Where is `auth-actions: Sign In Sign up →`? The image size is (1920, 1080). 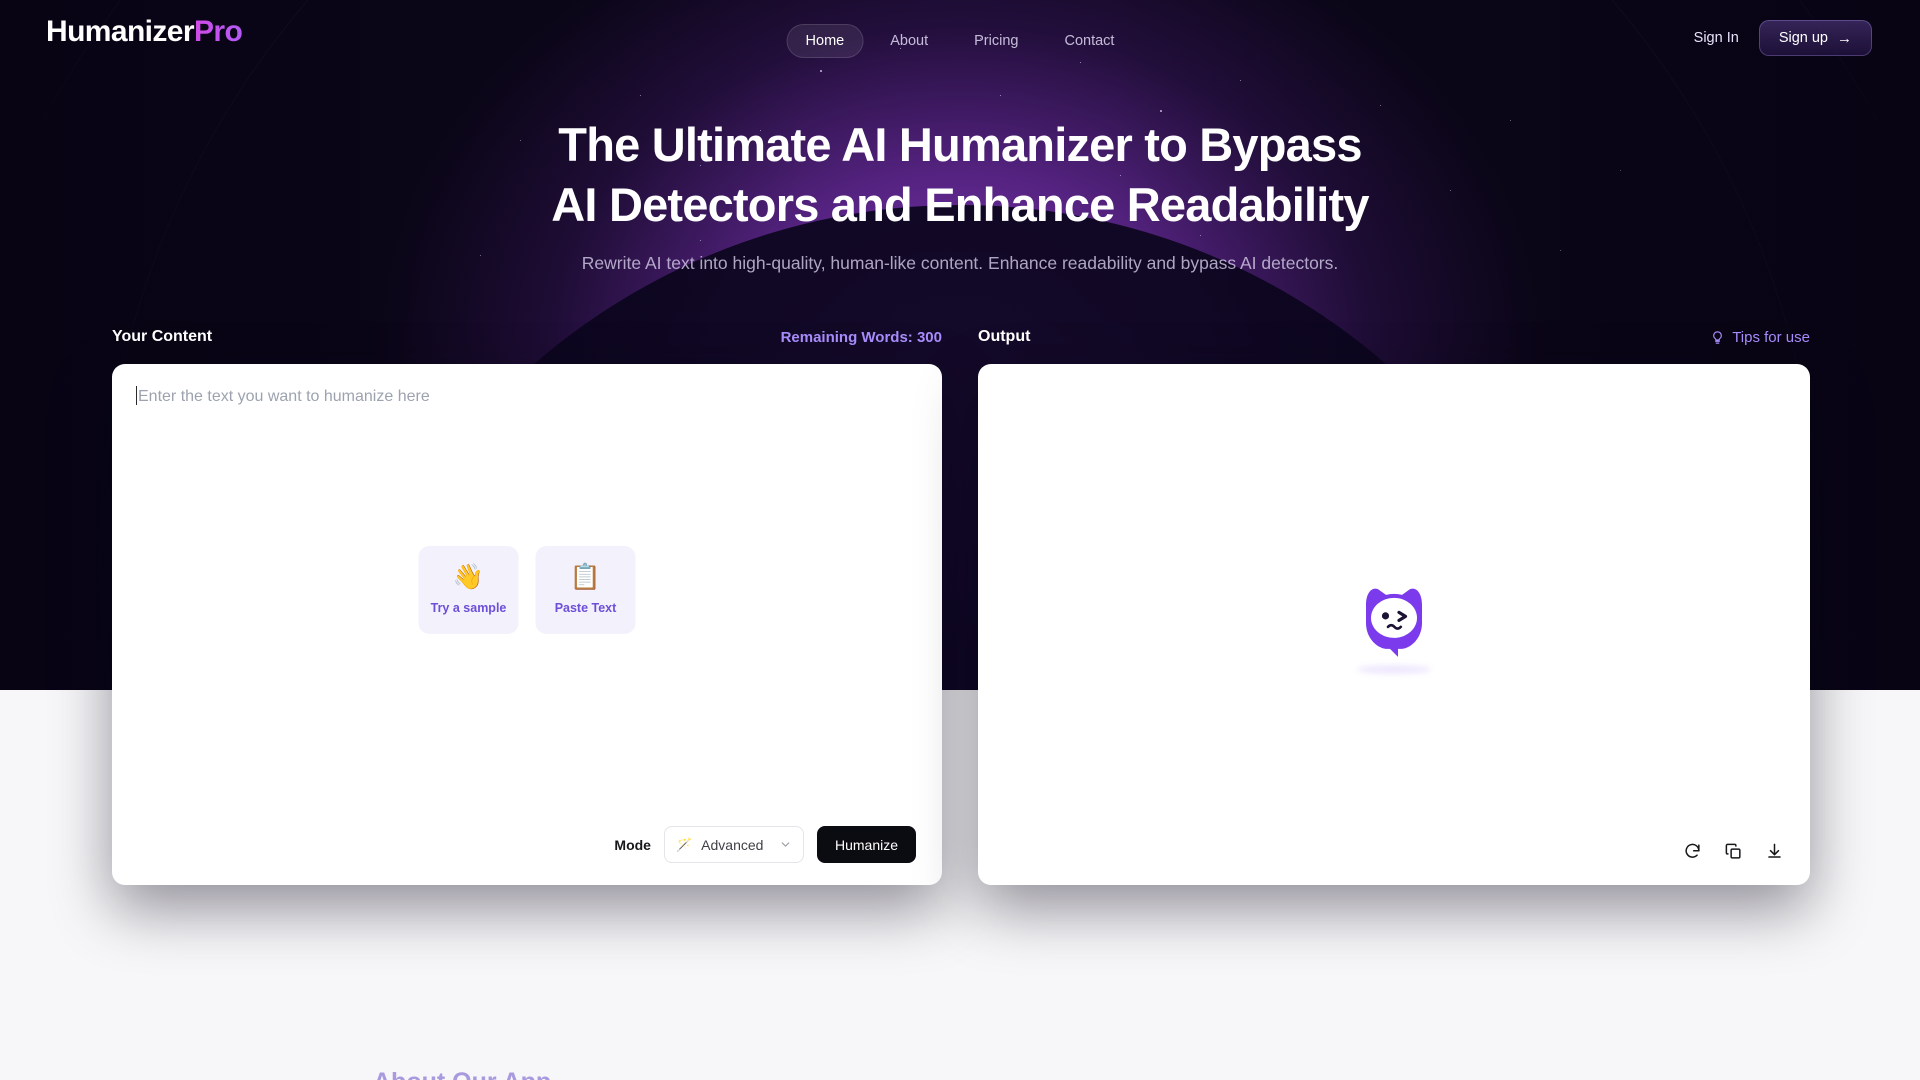
auth-actions: Sign In Sign up → is located at coordinates (1783, 38).